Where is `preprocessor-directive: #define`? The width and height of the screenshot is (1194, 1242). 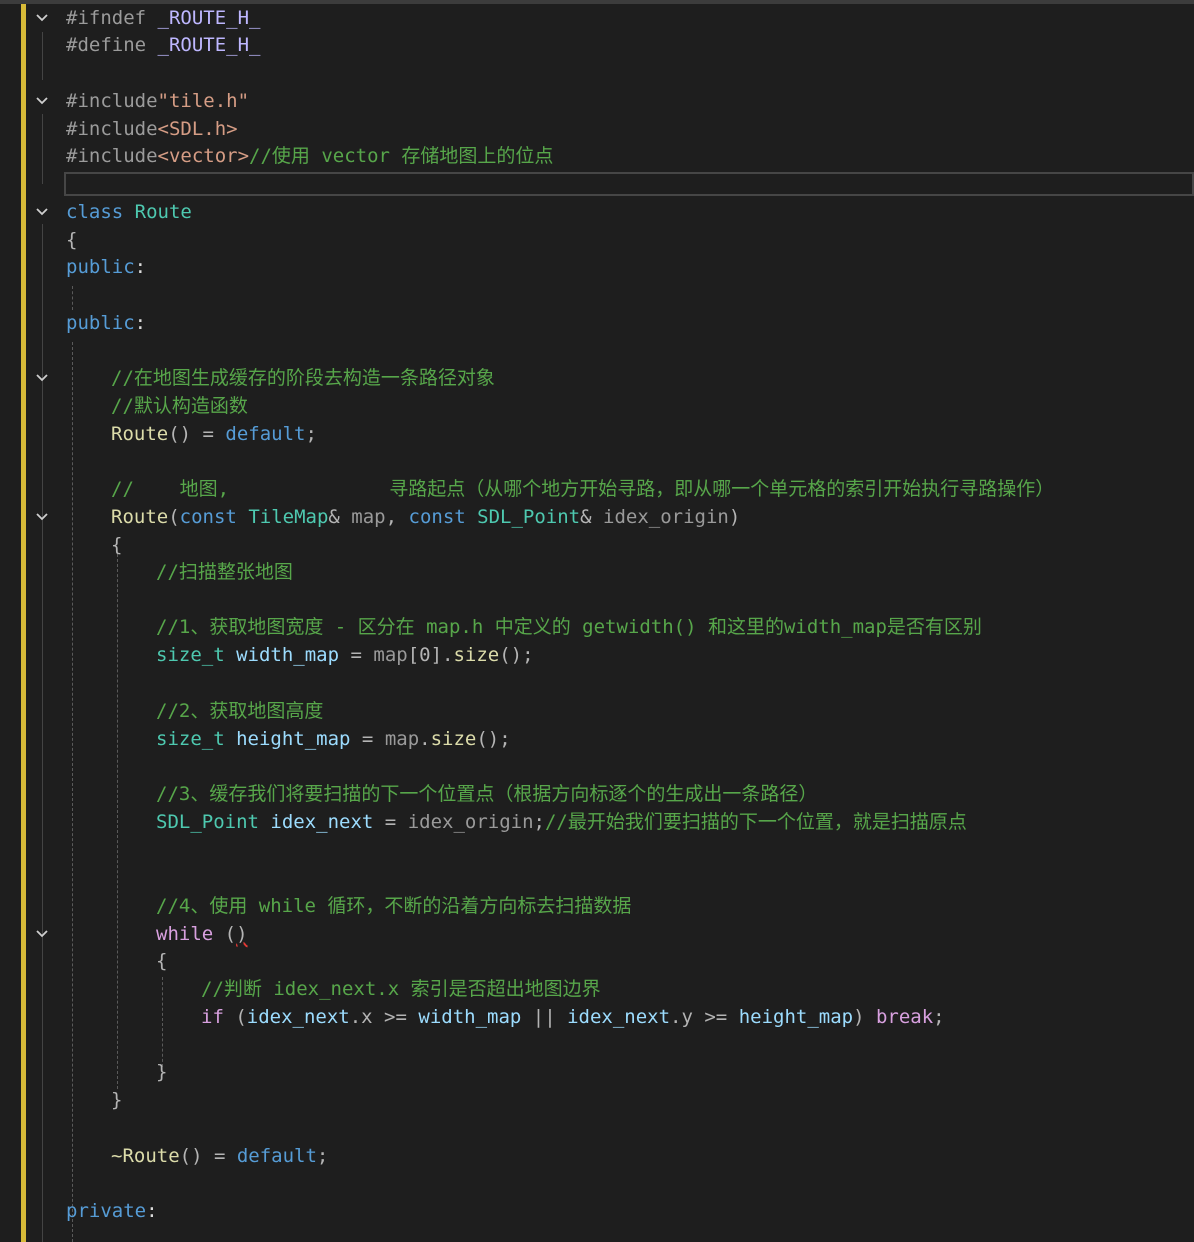 preprocessor-directive: #define is located at coordinates (106, 45).